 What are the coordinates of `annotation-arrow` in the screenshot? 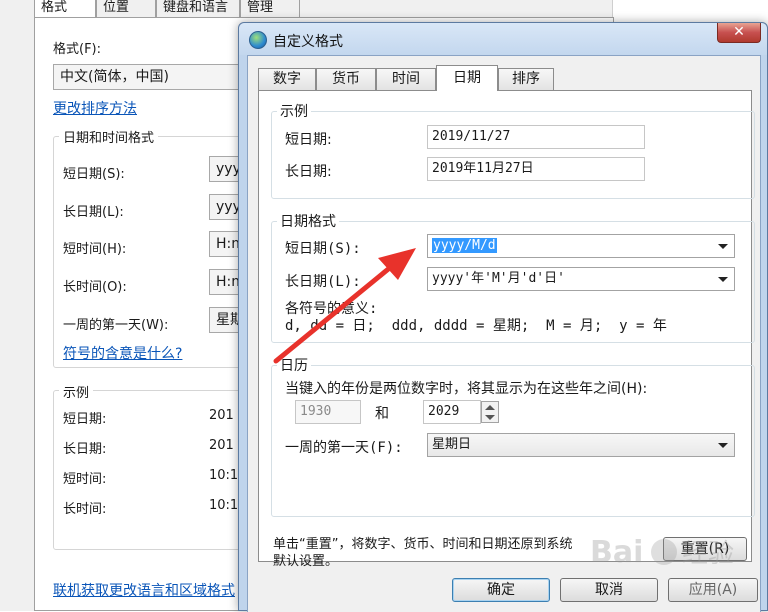 It's located at (344, 306).